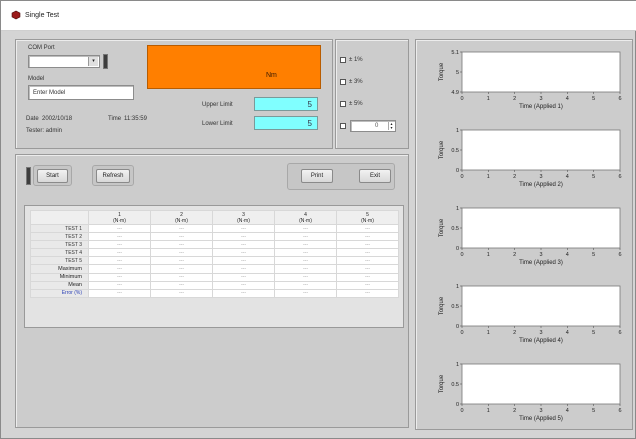 This screenshot has width=636, height=439. What do you see at coordinates (214, 237) in the screenshot?
I see `table-row: TEST 2 --- --- --- --- ---` at bounding box center [214, 237].